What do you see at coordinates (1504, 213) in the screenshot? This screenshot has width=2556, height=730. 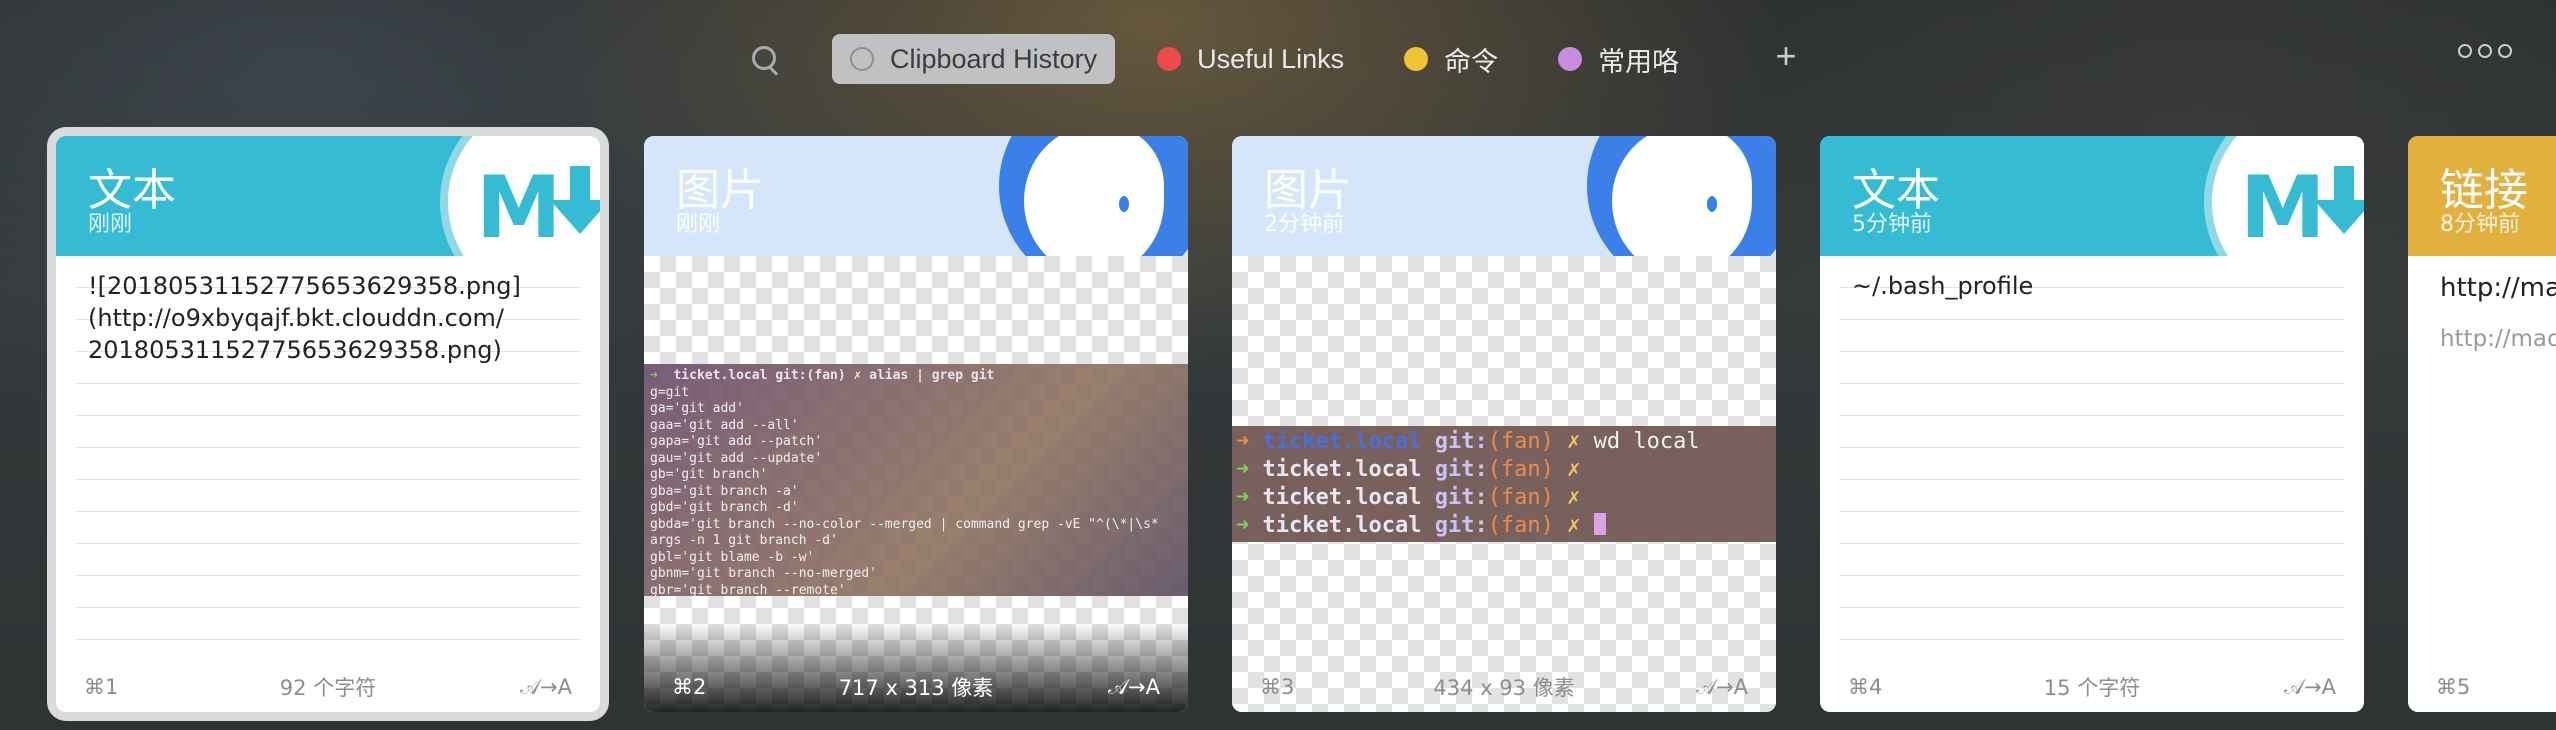 I see `card-header: 图片 2分钟前` at bounding box center [1504, 213].